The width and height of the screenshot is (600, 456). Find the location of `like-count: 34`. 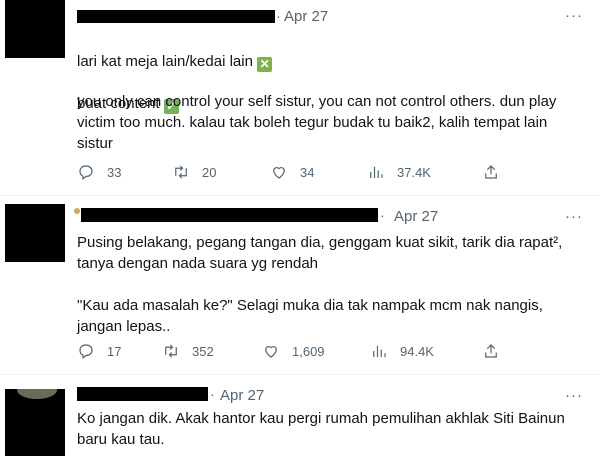

like-count: 34 is located at coordinates (307, 172).